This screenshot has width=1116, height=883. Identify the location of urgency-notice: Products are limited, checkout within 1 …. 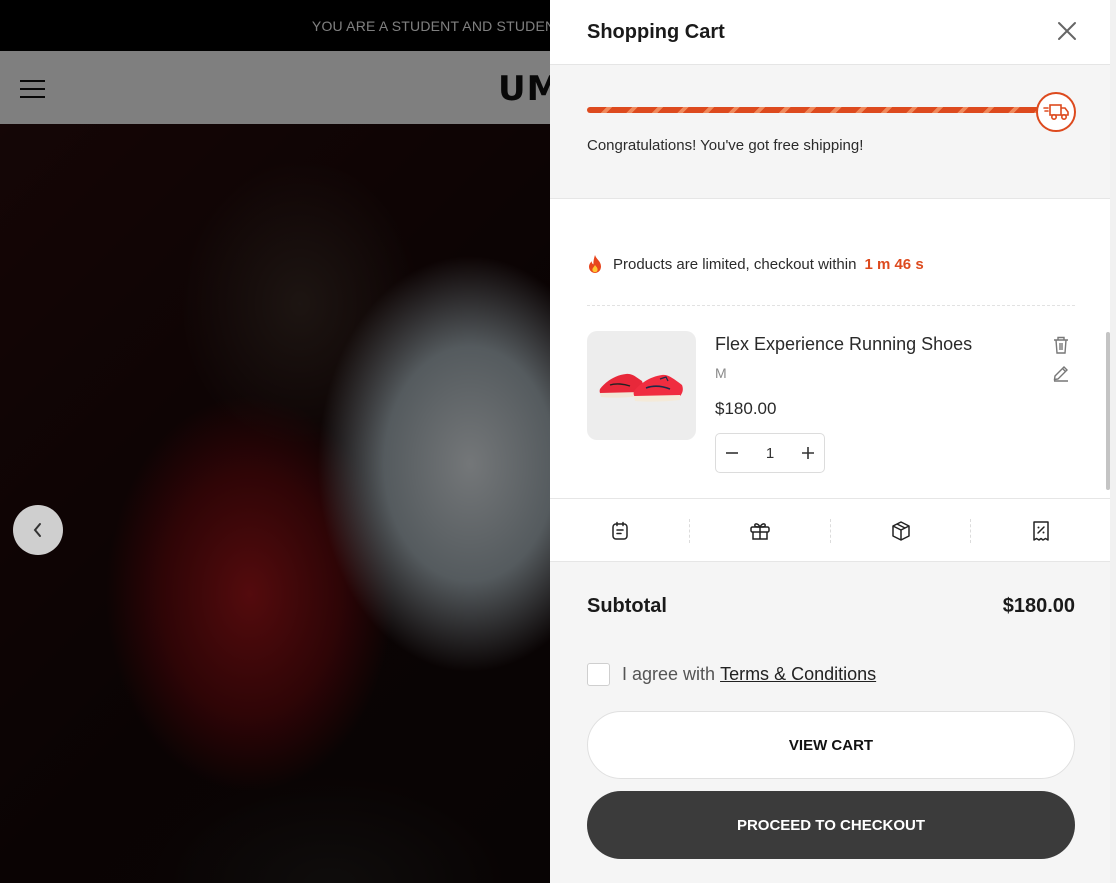
(755, 264).